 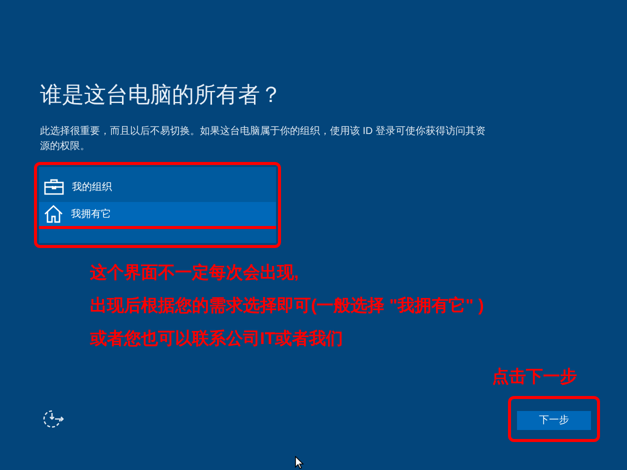 I want to click on annotation-text: 点击下一步, so click(x=534, y=377).